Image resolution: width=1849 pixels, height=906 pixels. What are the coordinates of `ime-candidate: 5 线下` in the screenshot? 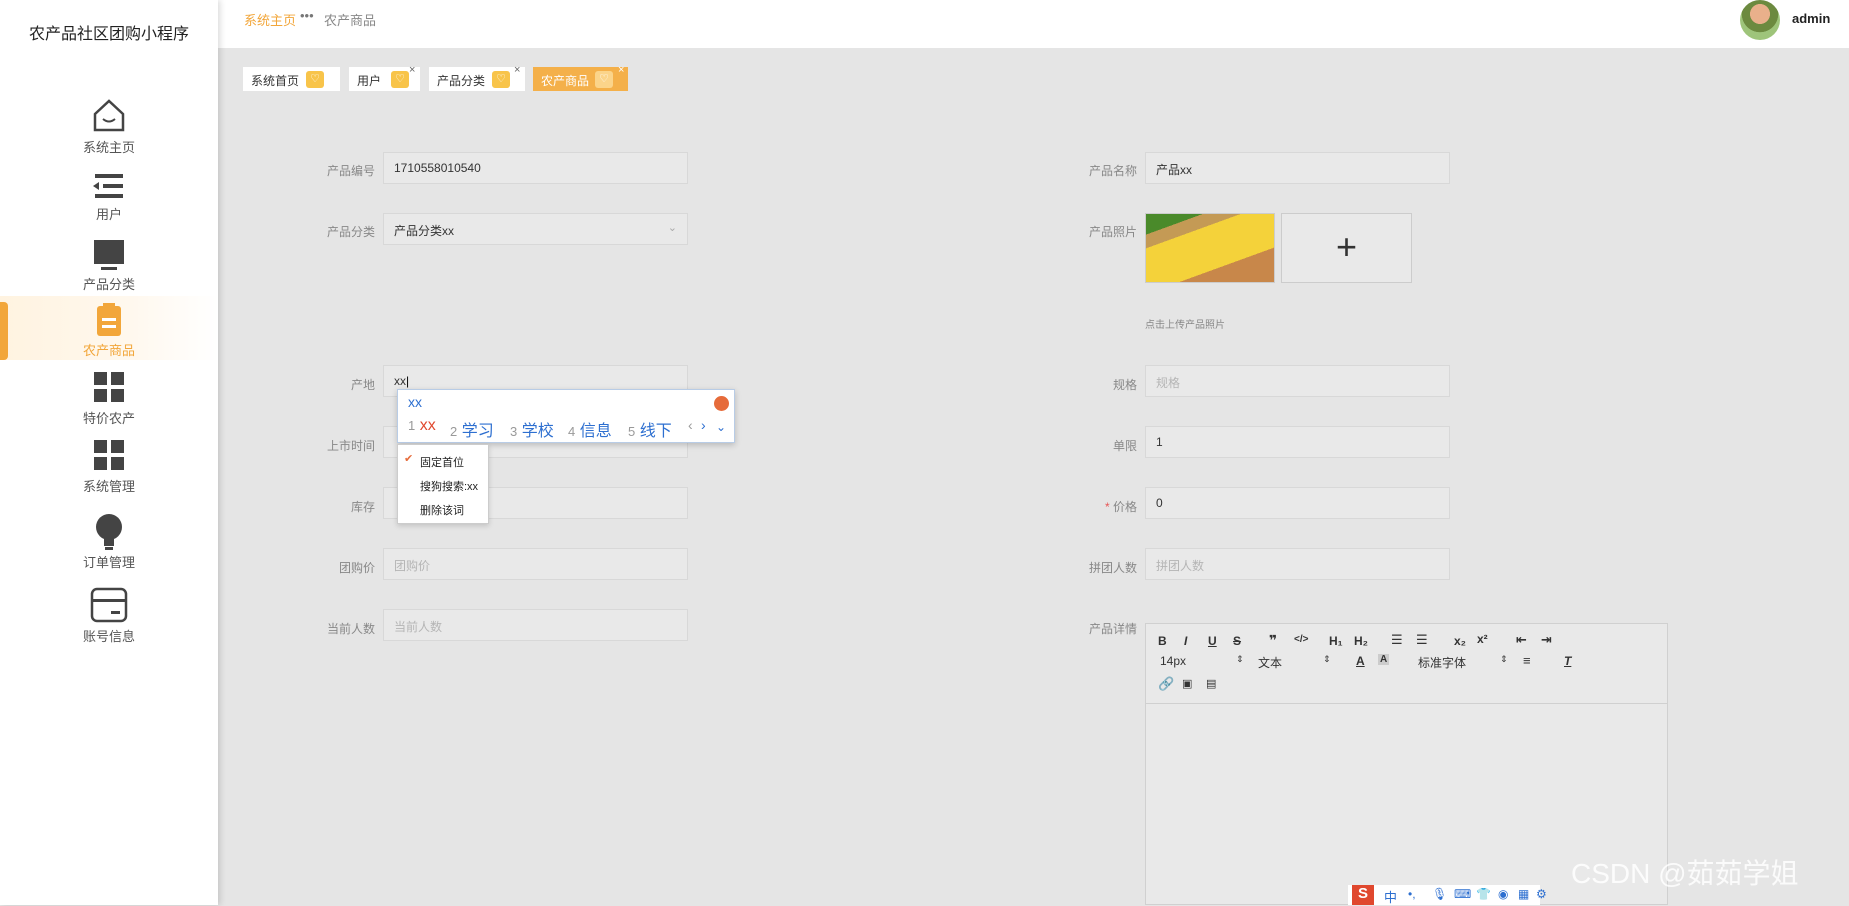 It's located at (650, 429).